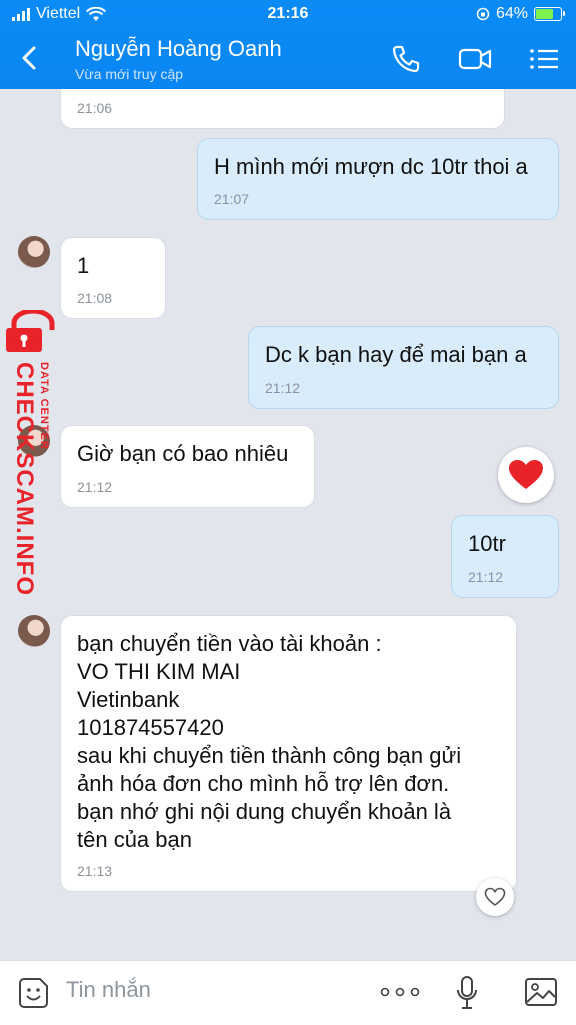 The width and height of the screenshot is (576, 1025). What do you see at coordinates (129, 74) in the screenshot?
I see `contact-status: Vừa mới truy cập` at bounding box center [129, 74].